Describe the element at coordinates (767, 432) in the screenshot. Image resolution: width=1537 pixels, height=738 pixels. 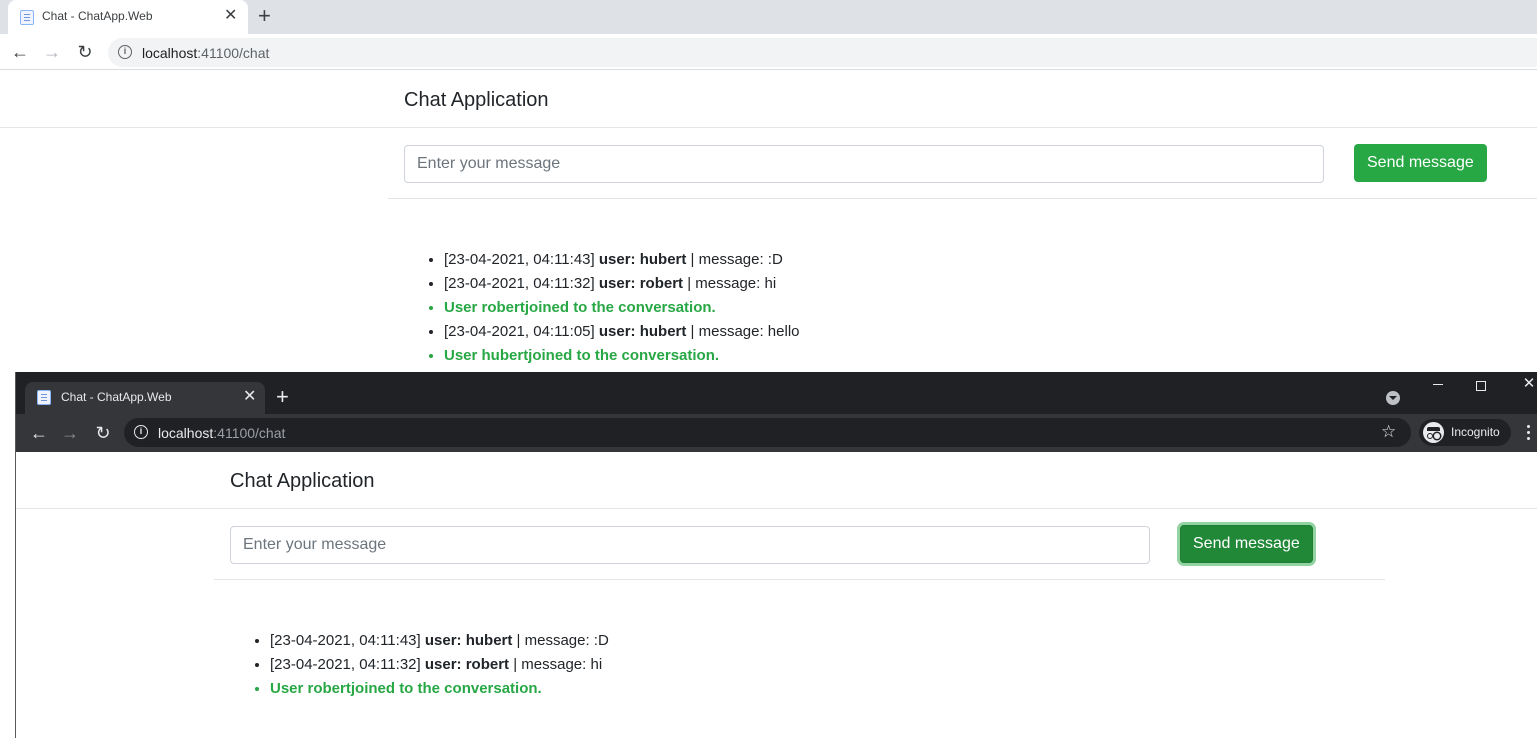
I see `address-bar: i localhost:41100/chat ☆` at that location.